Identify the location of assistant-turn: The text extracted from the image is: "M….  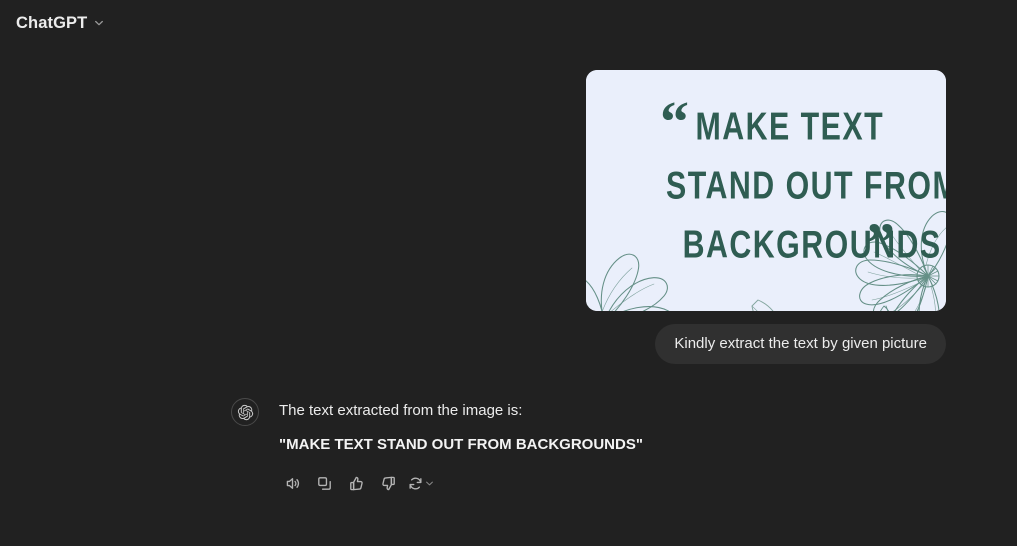
(581, 447).